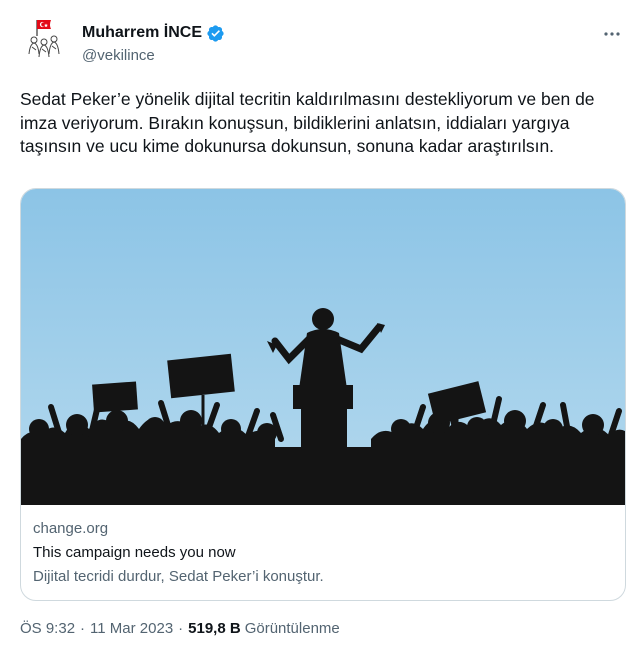 This screenshot has width=640, height=650. Describe the element at coordinates (178, 529) in the screenshot. I see `card-domain: change.org` at that location.